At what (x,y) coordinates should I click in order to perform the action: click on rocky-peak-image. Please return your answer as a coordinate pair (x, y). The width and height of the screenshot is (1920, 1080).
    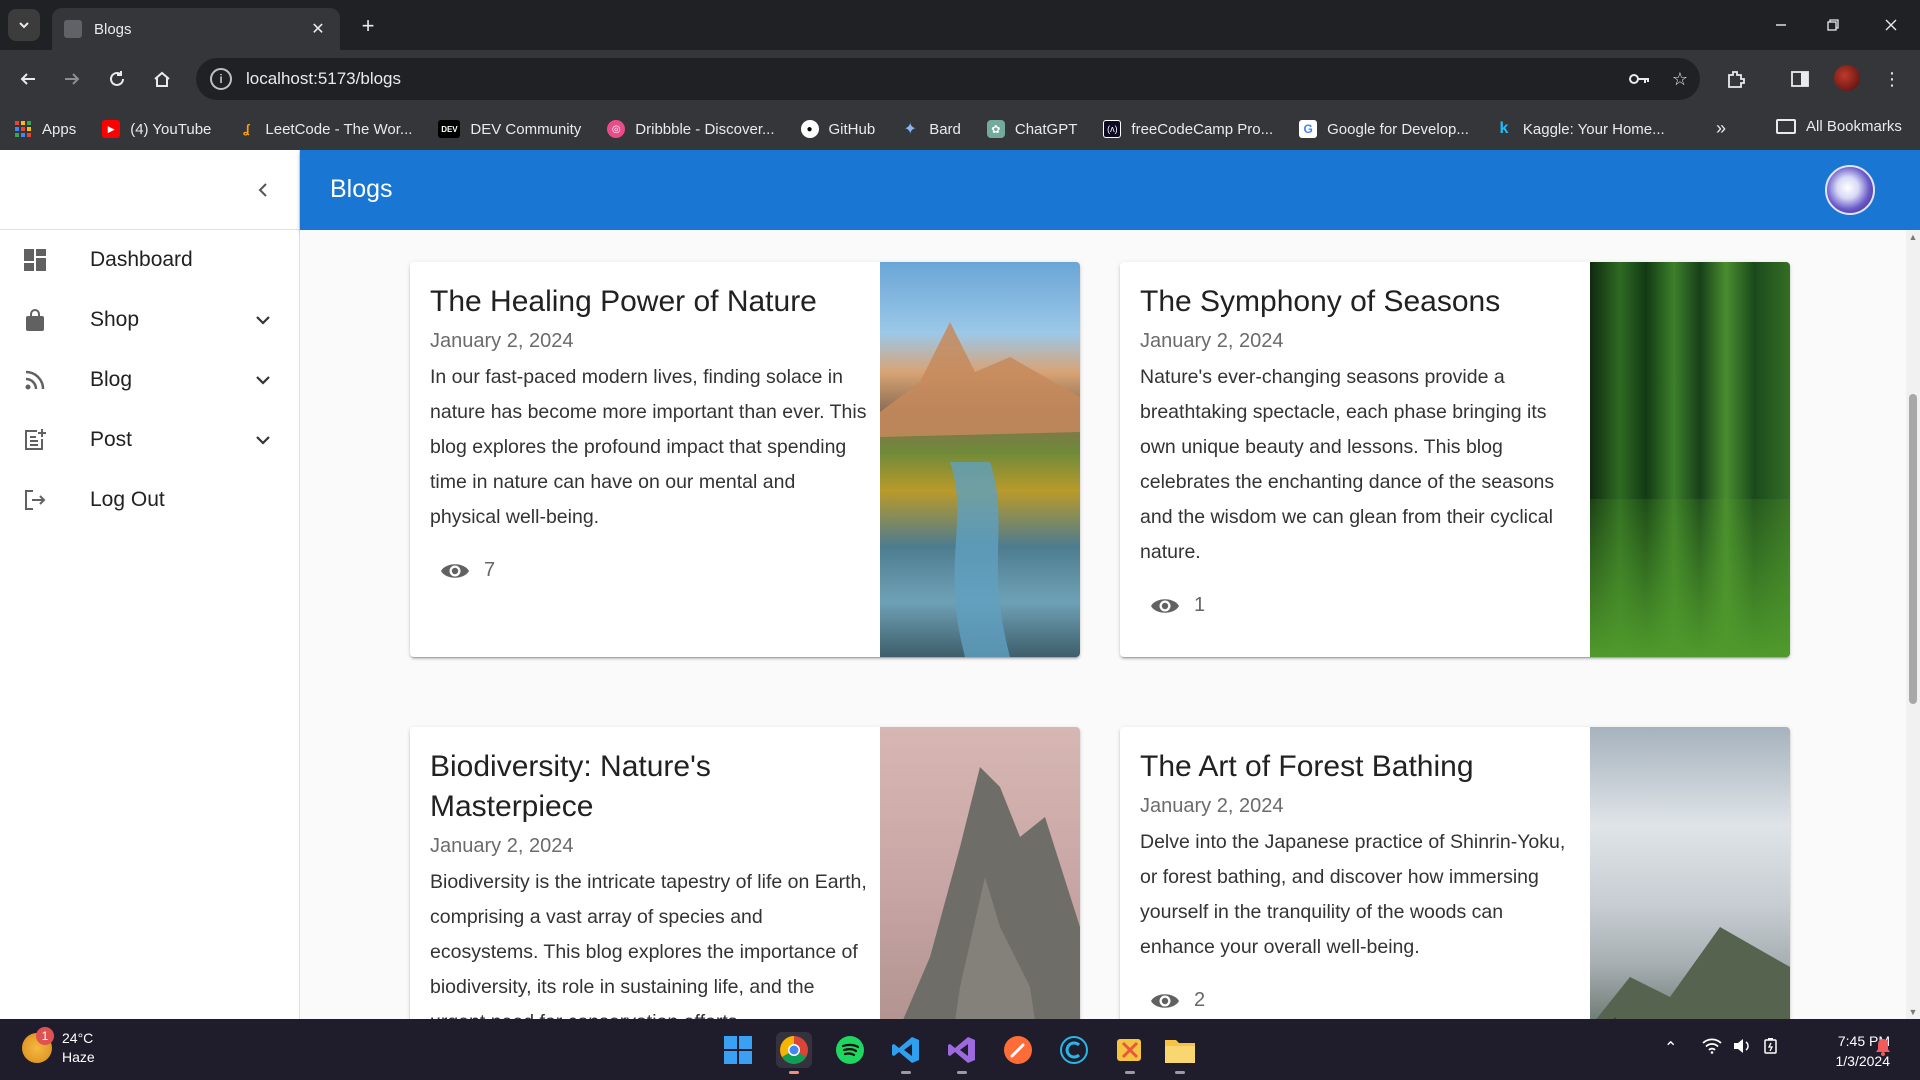
    Looking at the image, I should click on (980, 873).